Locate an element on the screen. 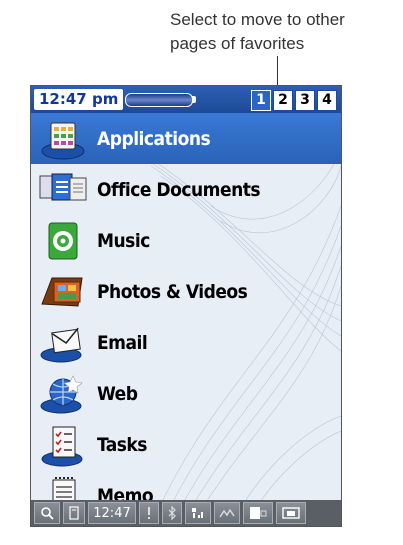  taskbar: 12:47 is located at coordinates (186, 513).